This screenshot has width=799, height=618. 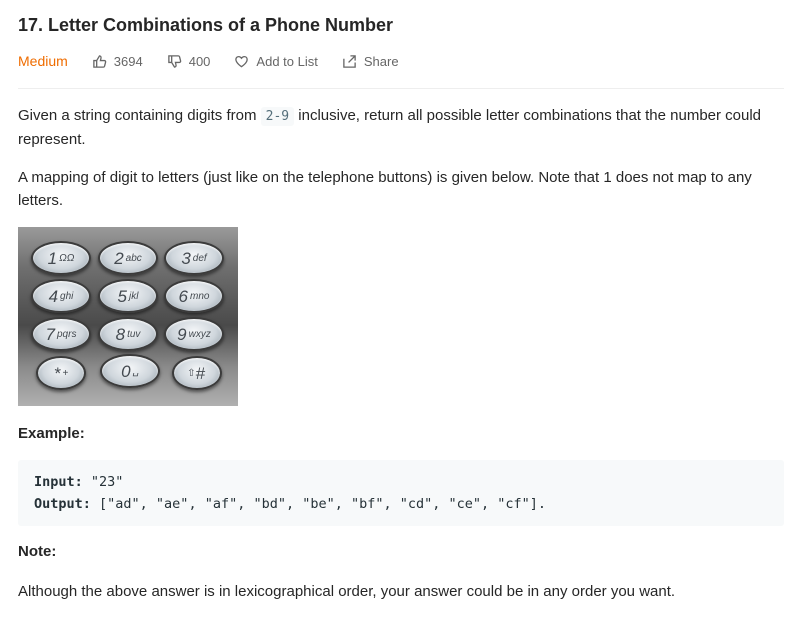 I want to click on keypad-key-2: 2 abc, so click(x=128, y=258).